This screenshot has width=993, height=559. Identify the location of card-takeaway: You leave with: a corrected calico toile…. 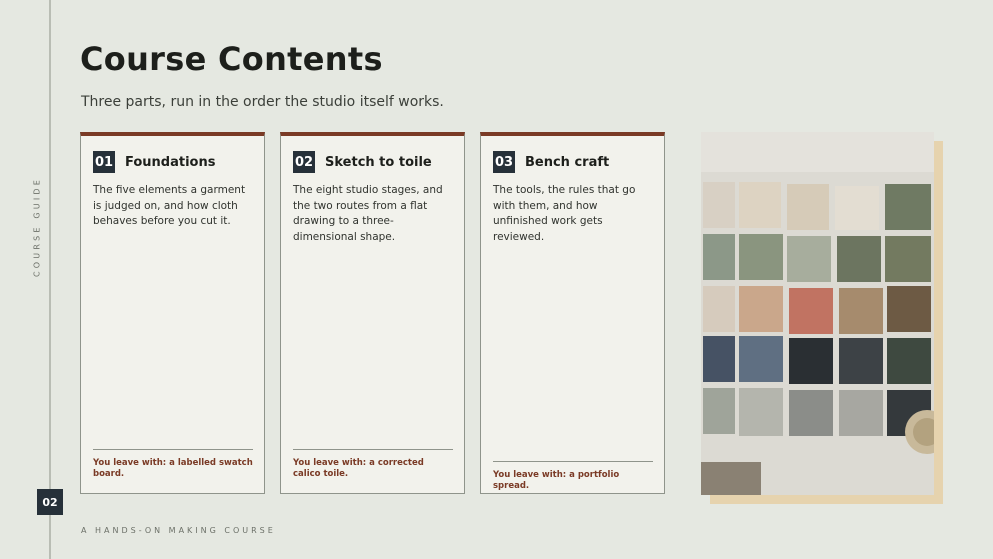
(358, 468).